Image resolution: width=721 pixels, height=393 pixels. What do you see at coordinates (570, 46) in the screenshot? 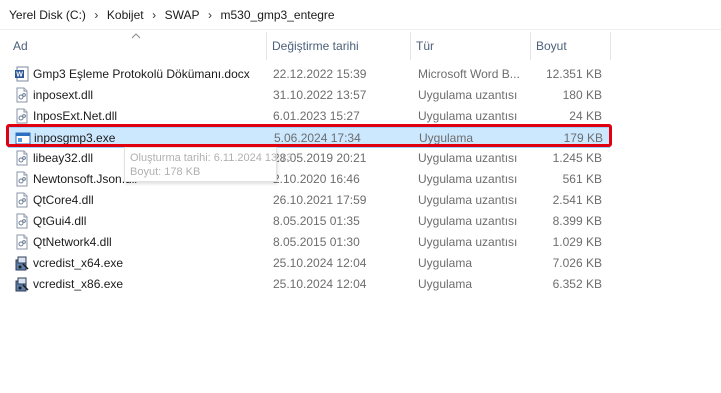
I see `column-header-size: Boyut` at bounding box center [570, 46].